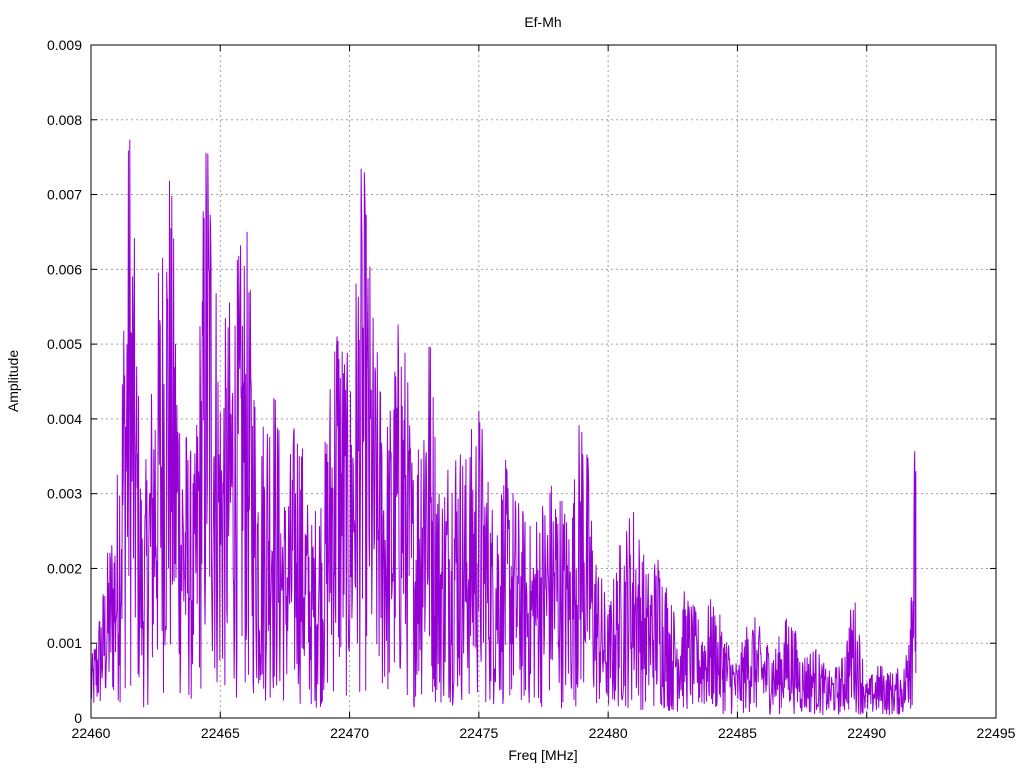 Image resolution: width=1024 pixels, height=768 pixels. I want to click on x-tick-label: 22465, so click(220, 733).